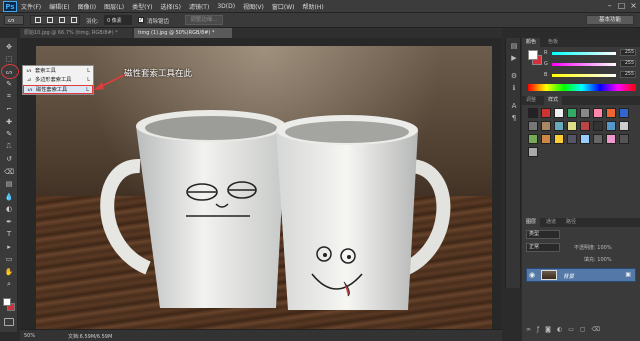 The image size is (640, 341). Describe the element at coordinates (628, 52) in the screenshot. I see `red-value: 255` at that location.